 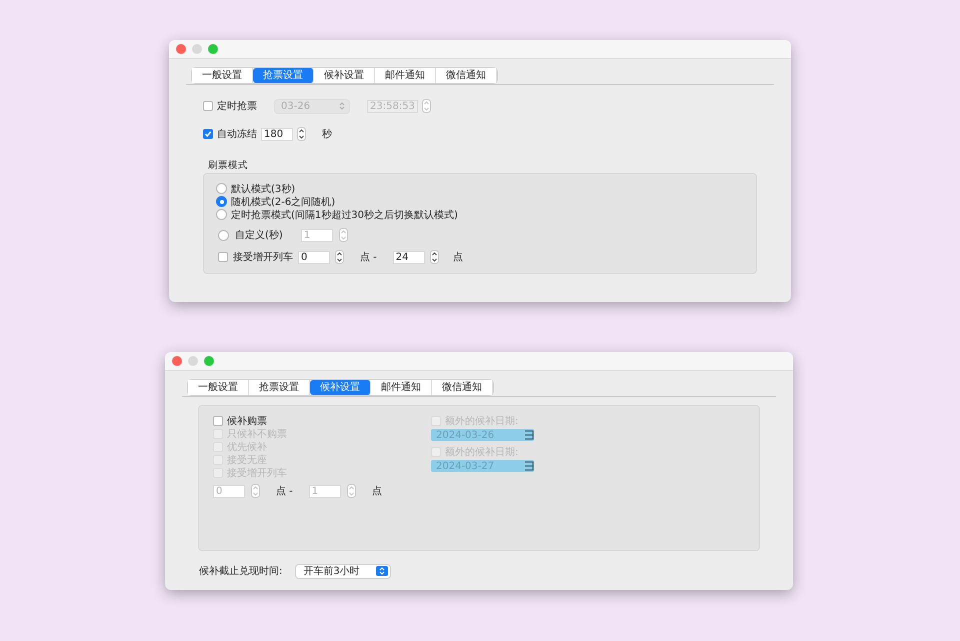 I want to click on label: 定时抢票, so click(x=237, y=106).